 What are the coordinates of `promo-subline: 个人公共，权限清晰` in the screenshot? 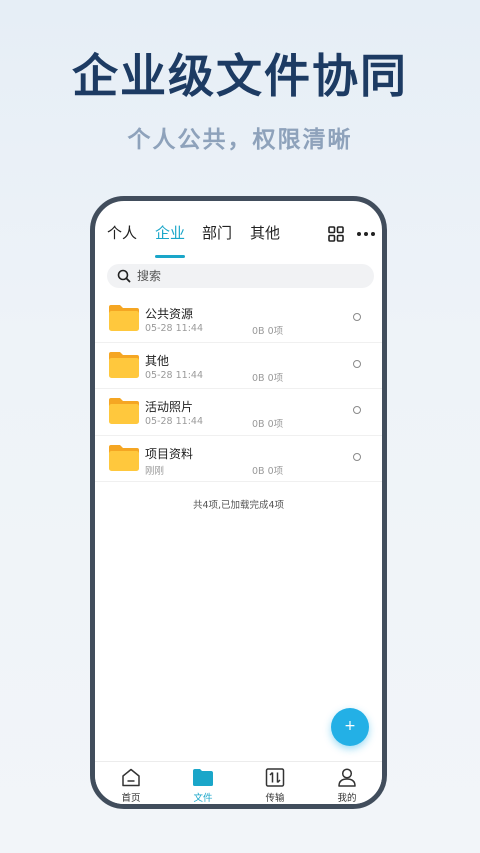 It's located at (240, 140).